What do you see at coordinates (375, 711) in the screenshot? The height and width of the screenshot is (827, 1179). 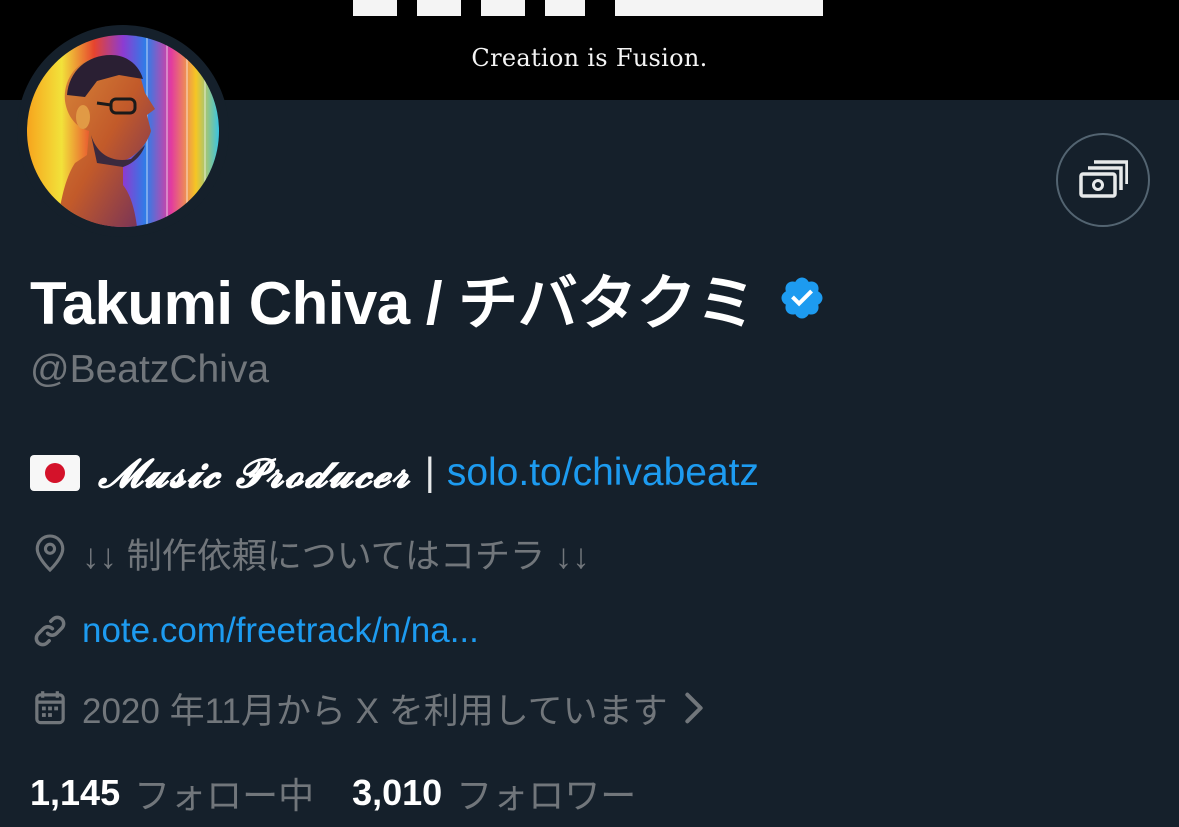 I see `joined-text: 2020 年11月から X を利用しています` at bounding box center [375, 711].